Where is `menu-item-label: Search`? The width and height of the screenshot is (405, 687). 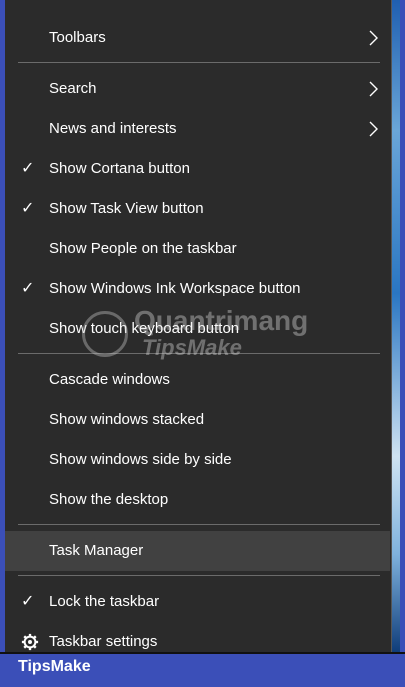
menu-item-label: Search is located at coordinates (73, 88).